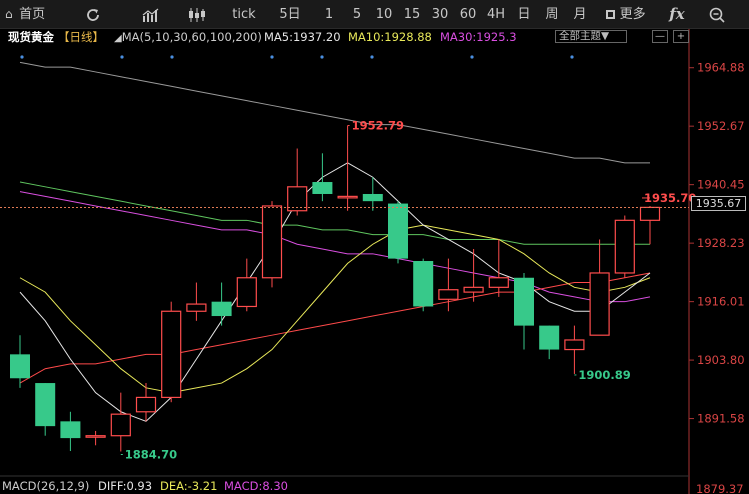 The image size is (749, 494). What do you see at coordinates (721, 419) in the screenshot?
I see `price-tick-label: 1891.58` at bounding box center [721, 419].